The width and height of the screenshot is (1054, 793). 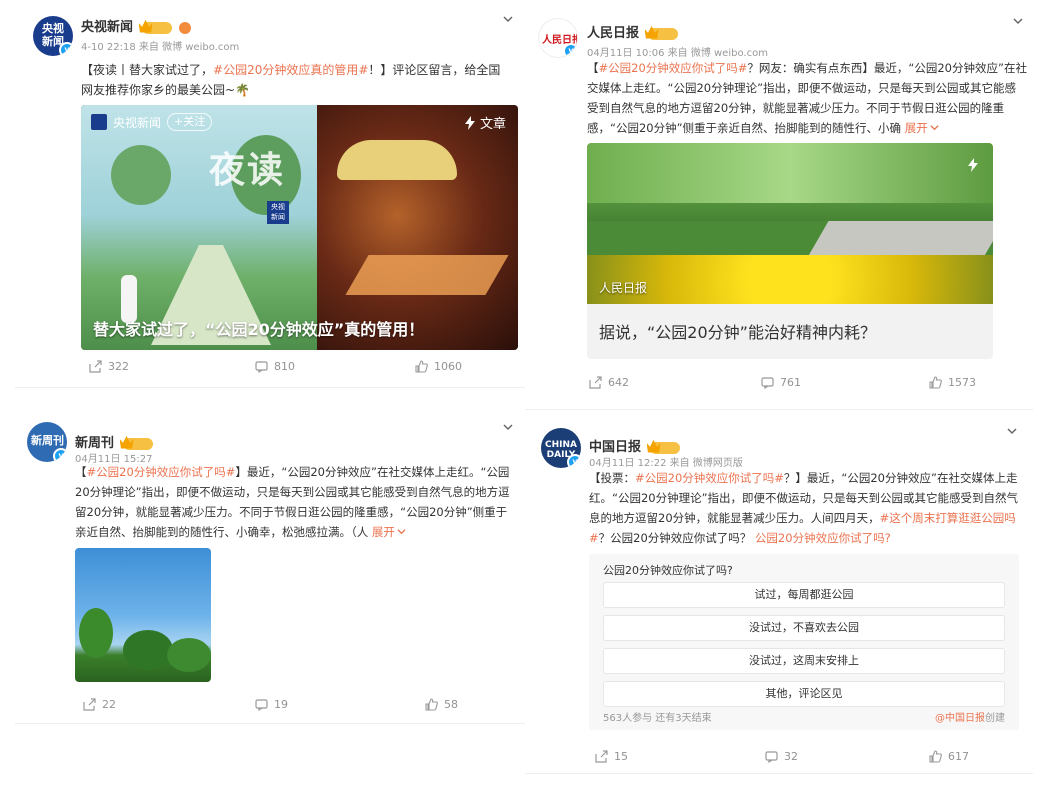 I want to click on repost-button: 642, so click(x=609, y=382).